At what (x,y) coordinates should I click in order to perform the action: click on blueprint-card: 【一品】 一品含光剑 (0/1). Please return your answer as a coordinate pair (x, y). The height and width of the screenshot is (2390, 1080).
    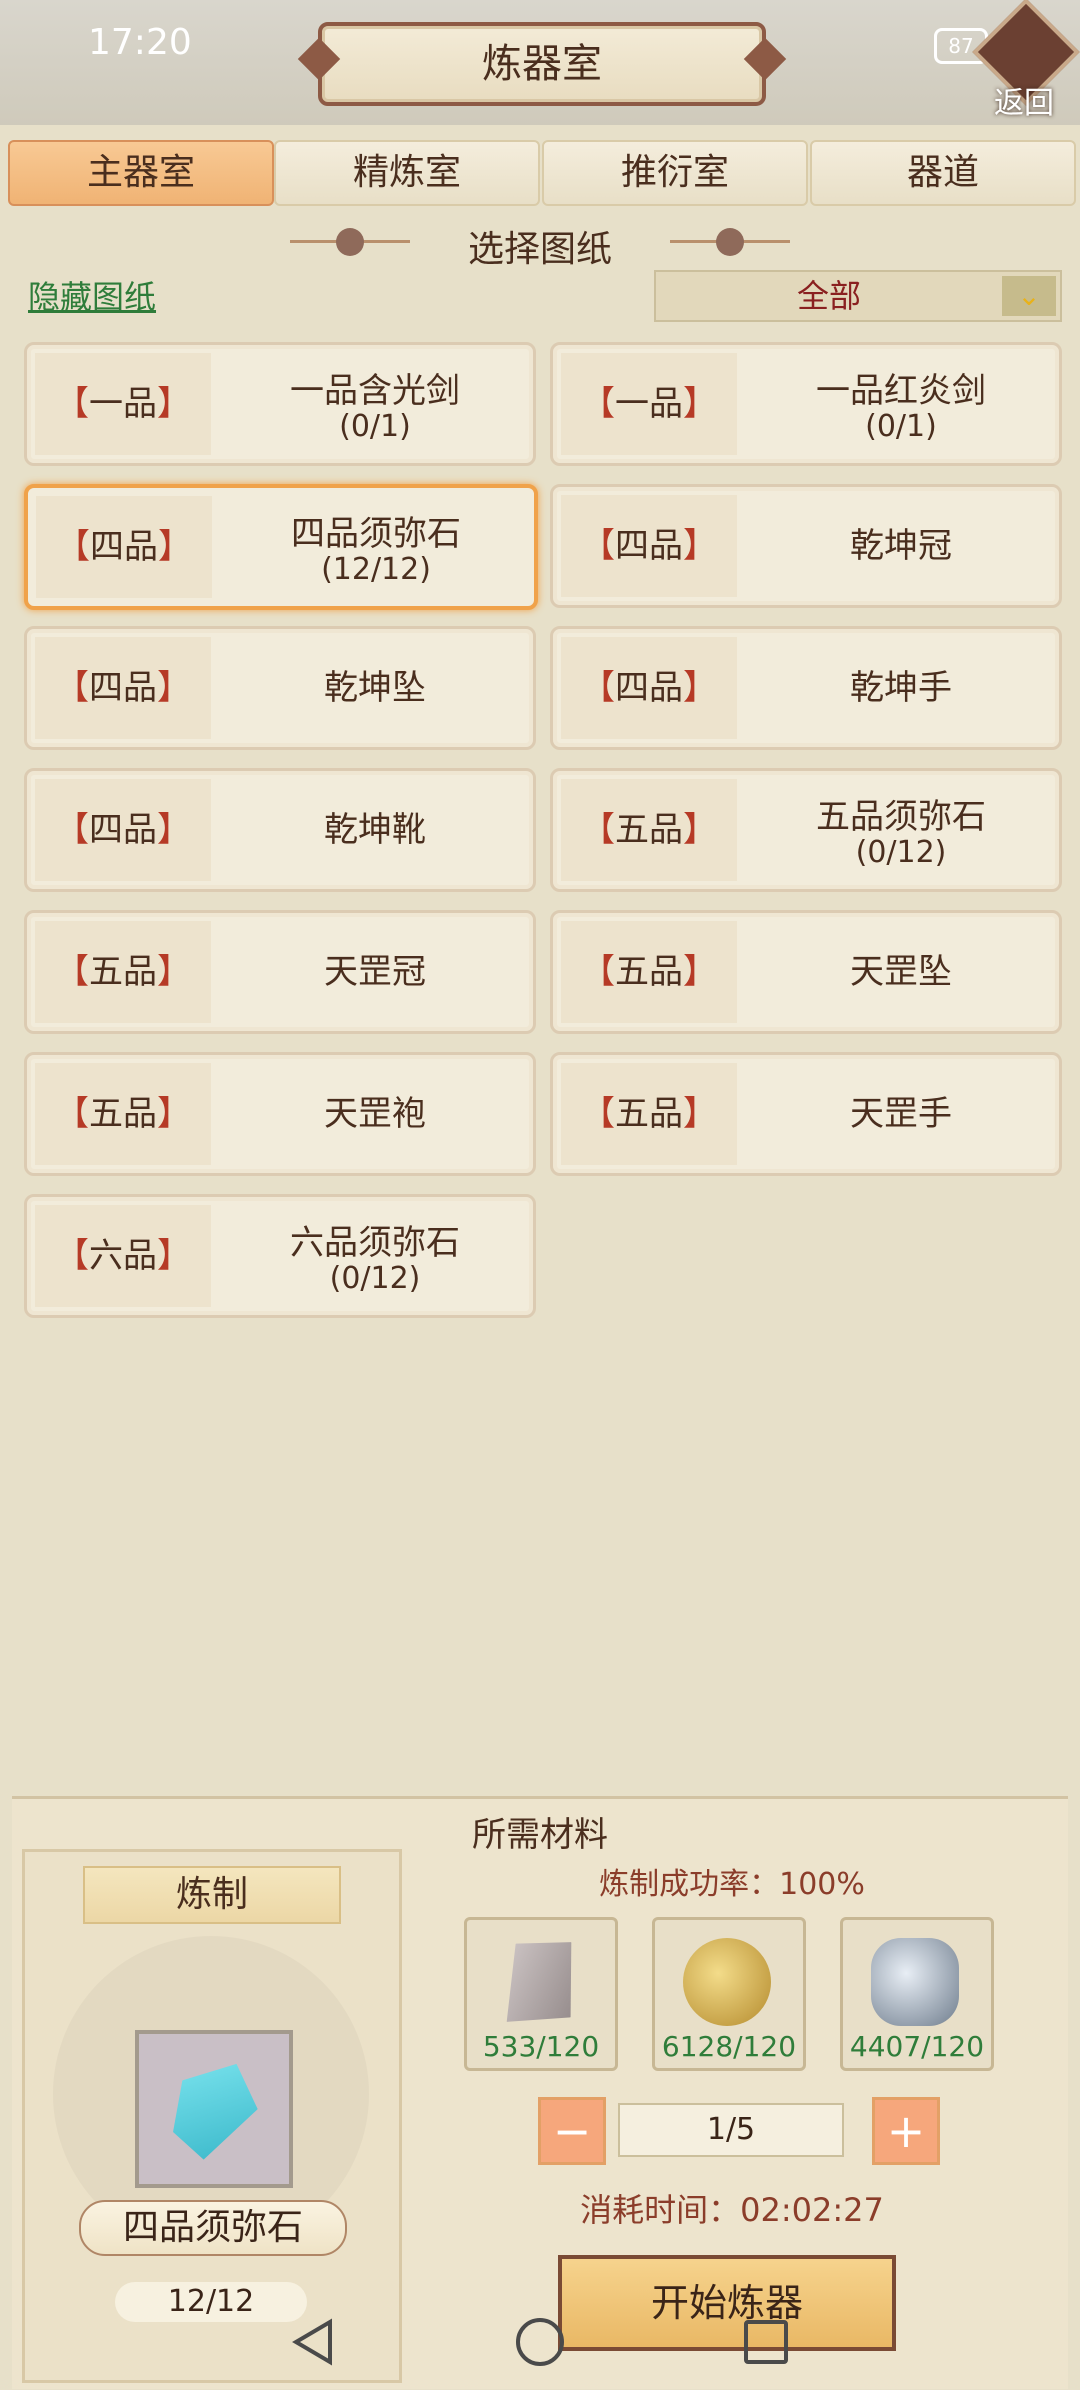
    Looking at the image, I should click on (280, 404).